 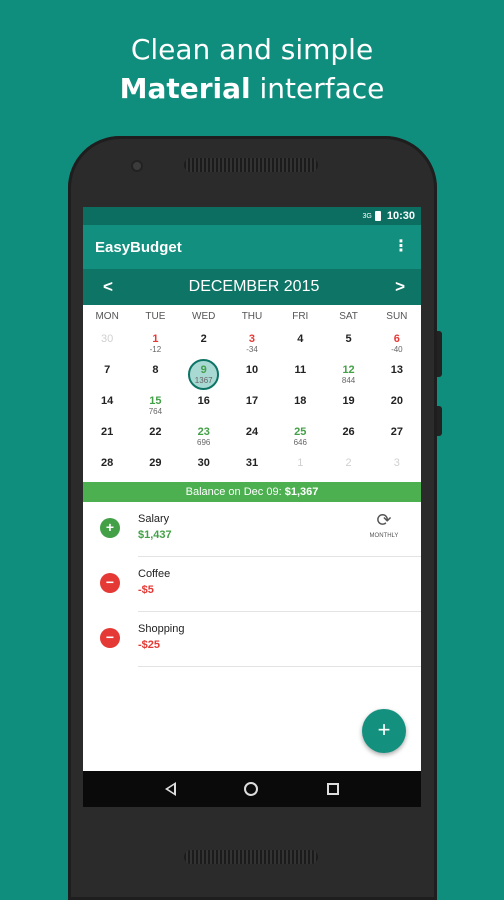 I want to click on calendar-day: 13, so click(x=397, y=373).